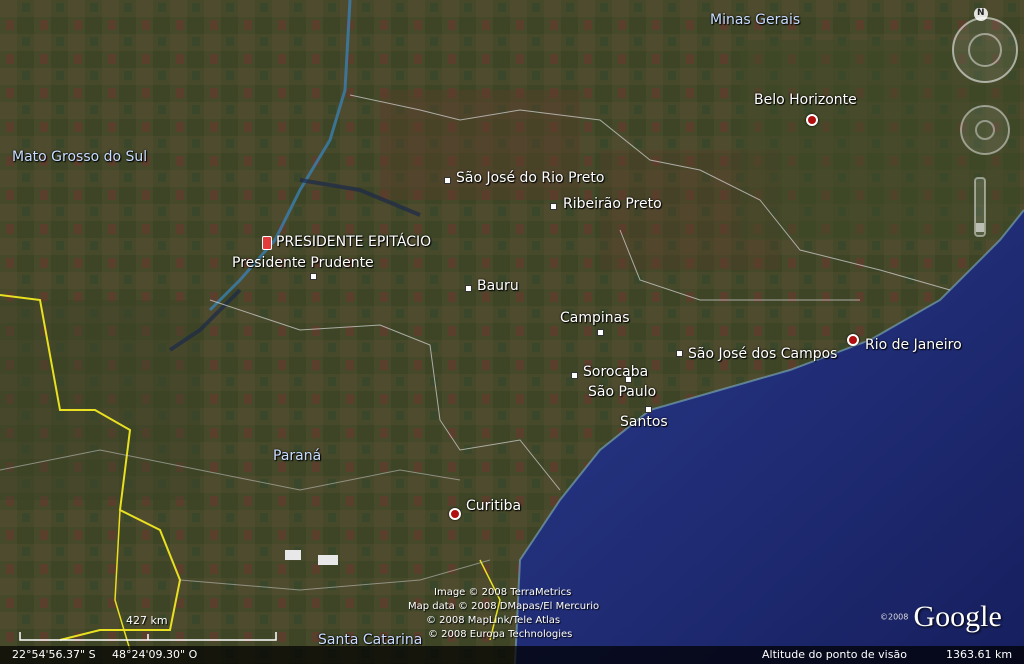 This screenshot has width=1024, height=664. Describe the element at coordinates (894, 617) in the screenshot. I see `logo-copyright: ©2008` at that location.